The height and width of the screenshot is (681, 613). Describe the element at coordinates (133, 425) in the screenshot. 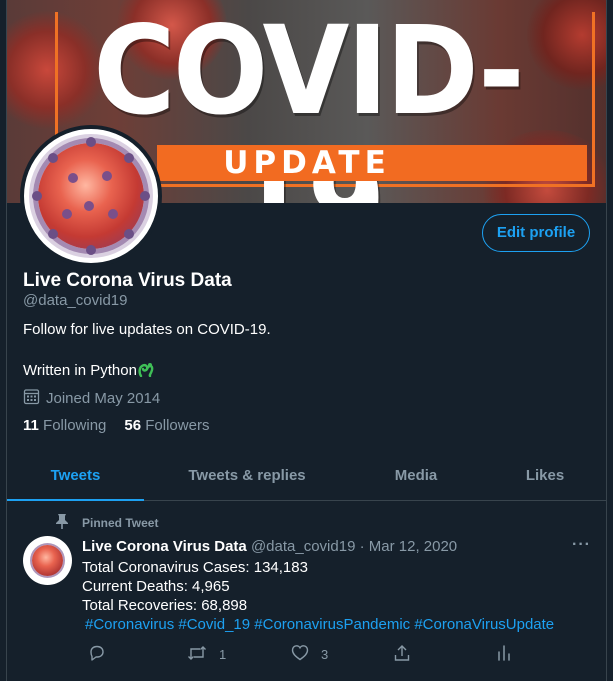

I see `followers-count: 56` at that location.